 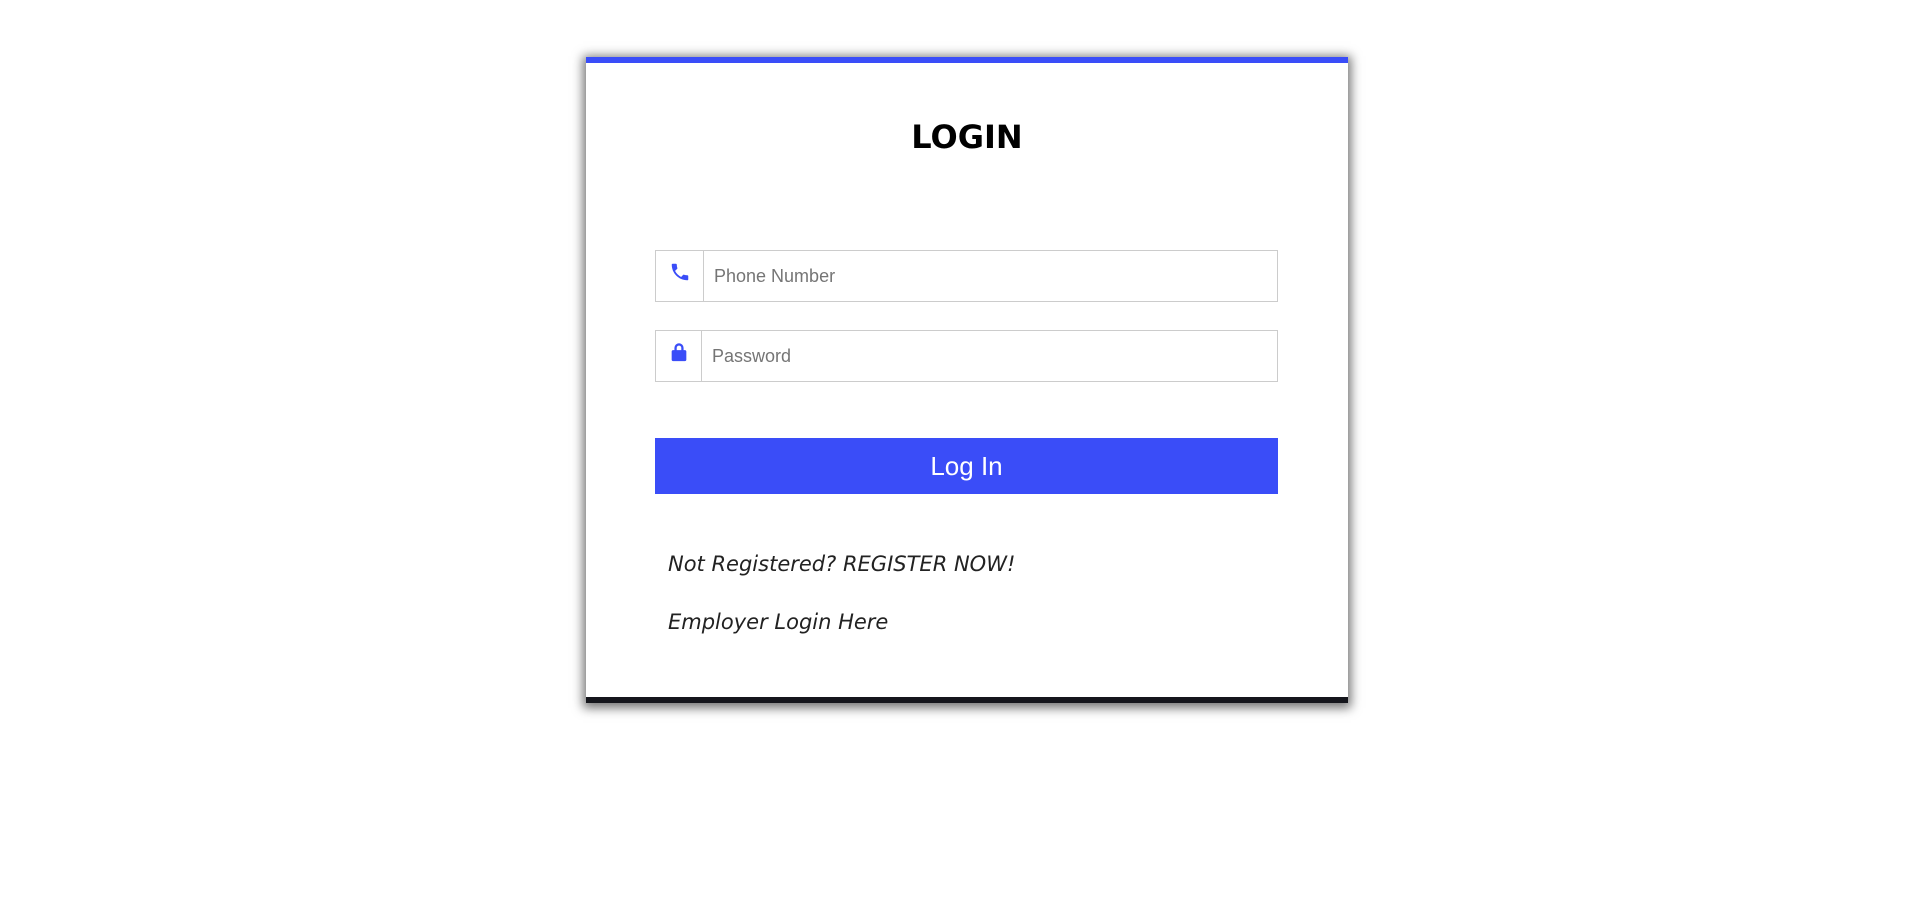 I want to click on page-title: LOGIN, so click(x=967, y=137).